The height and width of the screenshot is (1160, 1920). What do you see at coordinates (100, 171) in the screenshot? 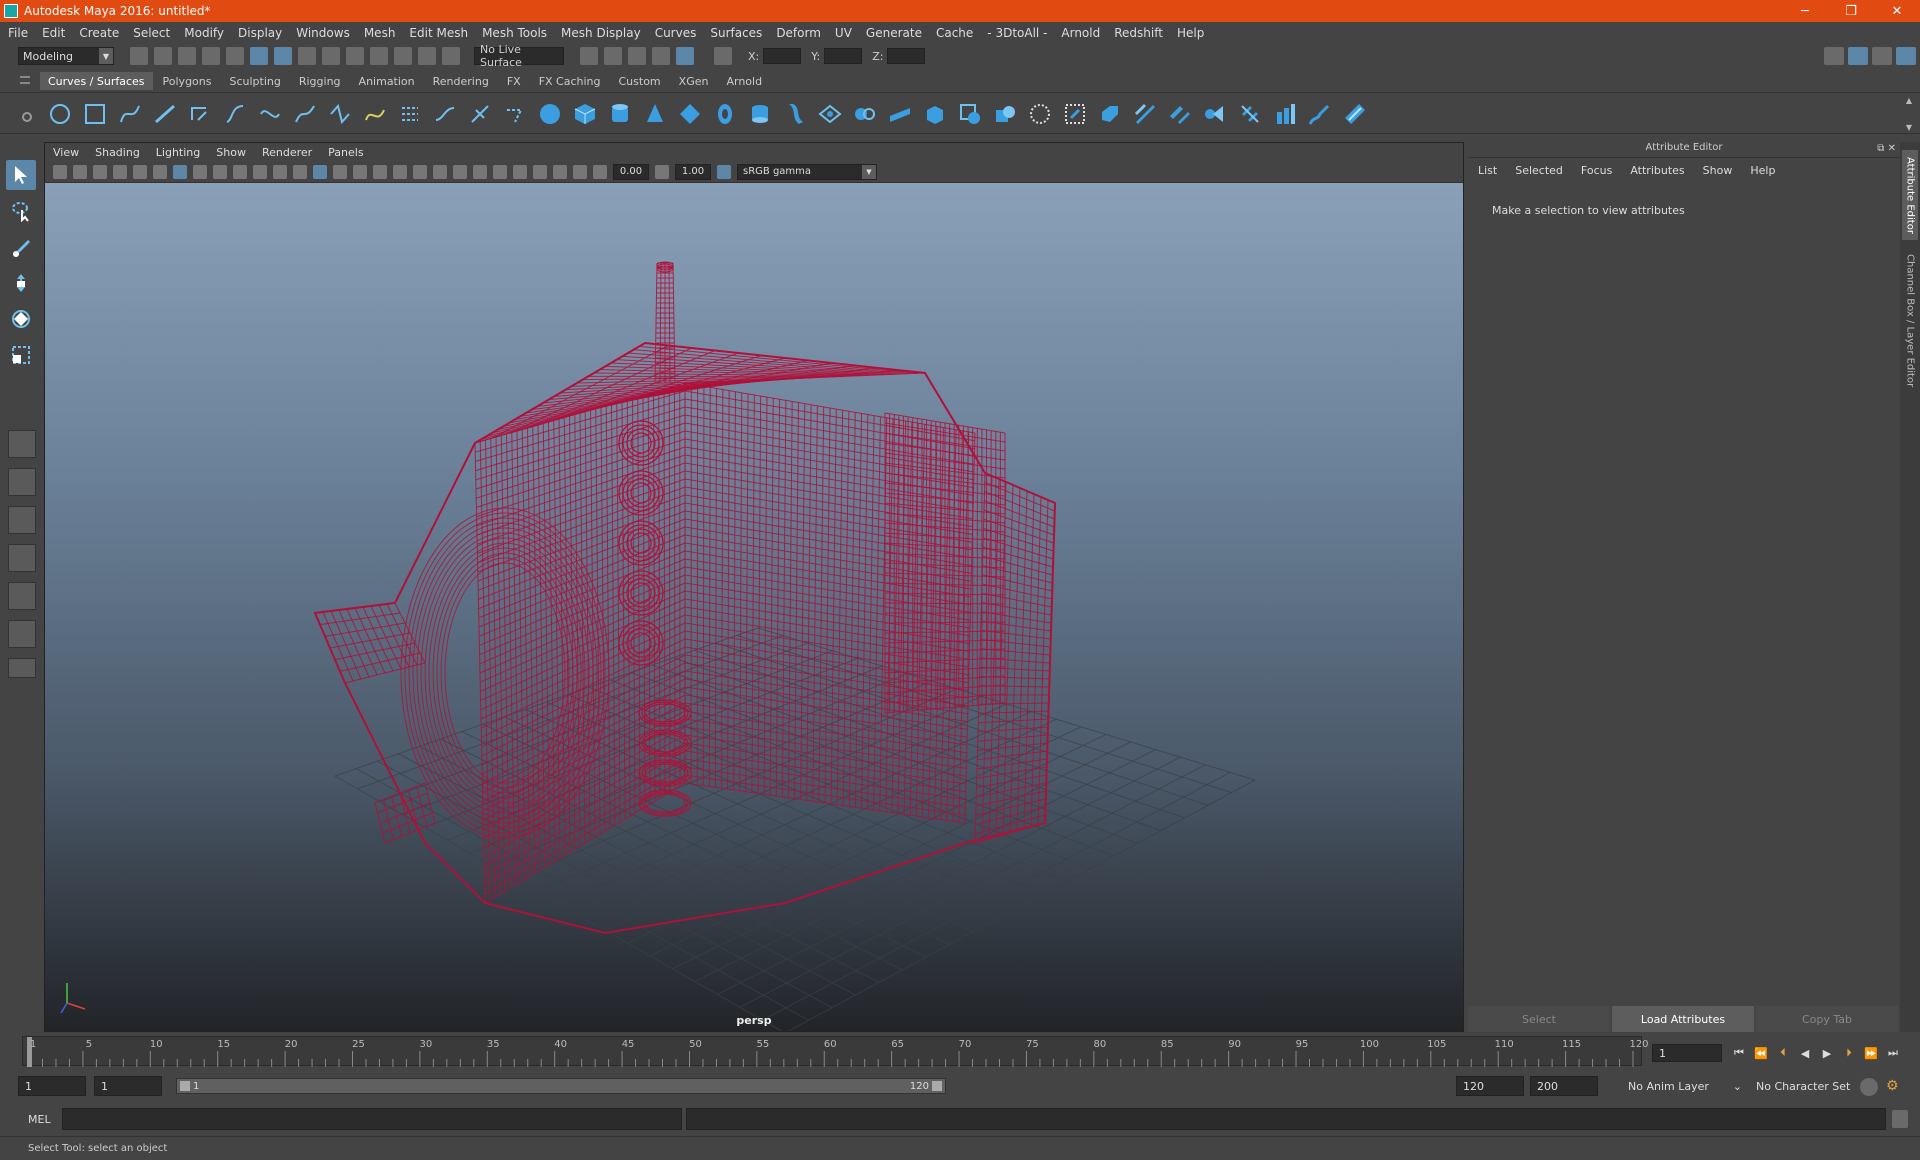
I see `bookmark-icon` at bounding box center [100, 171].